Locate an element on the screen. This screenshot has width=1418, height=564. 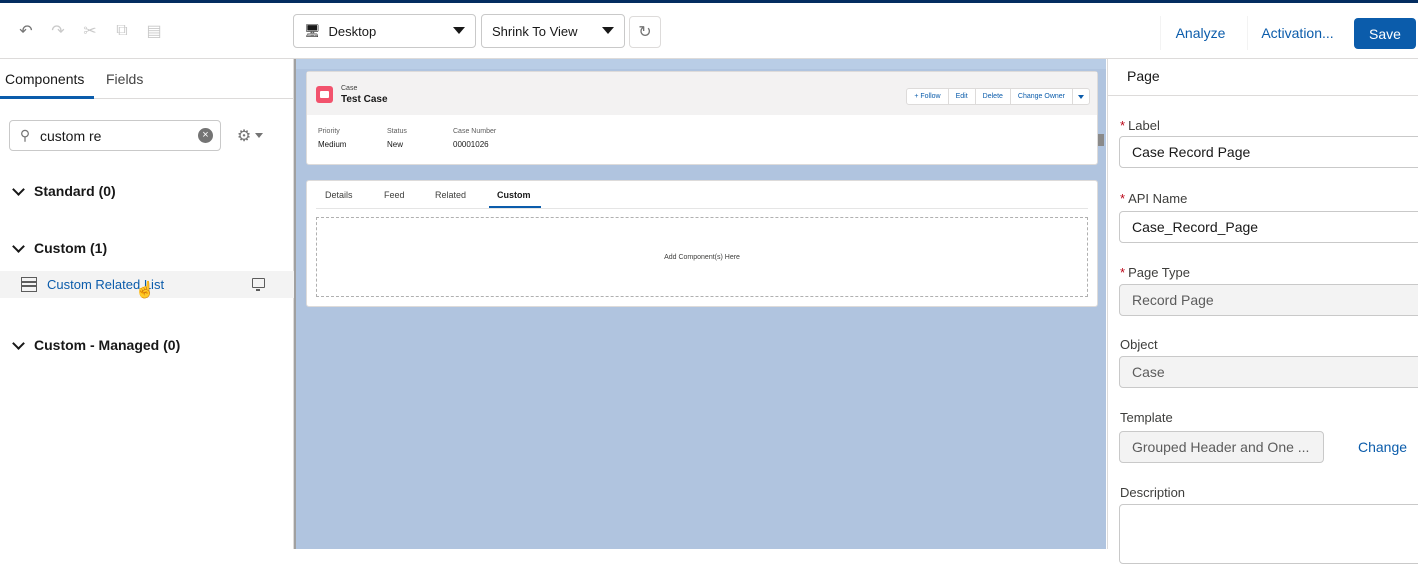
settings-menu-button: ⚙ is located at coordinates (250, 135).